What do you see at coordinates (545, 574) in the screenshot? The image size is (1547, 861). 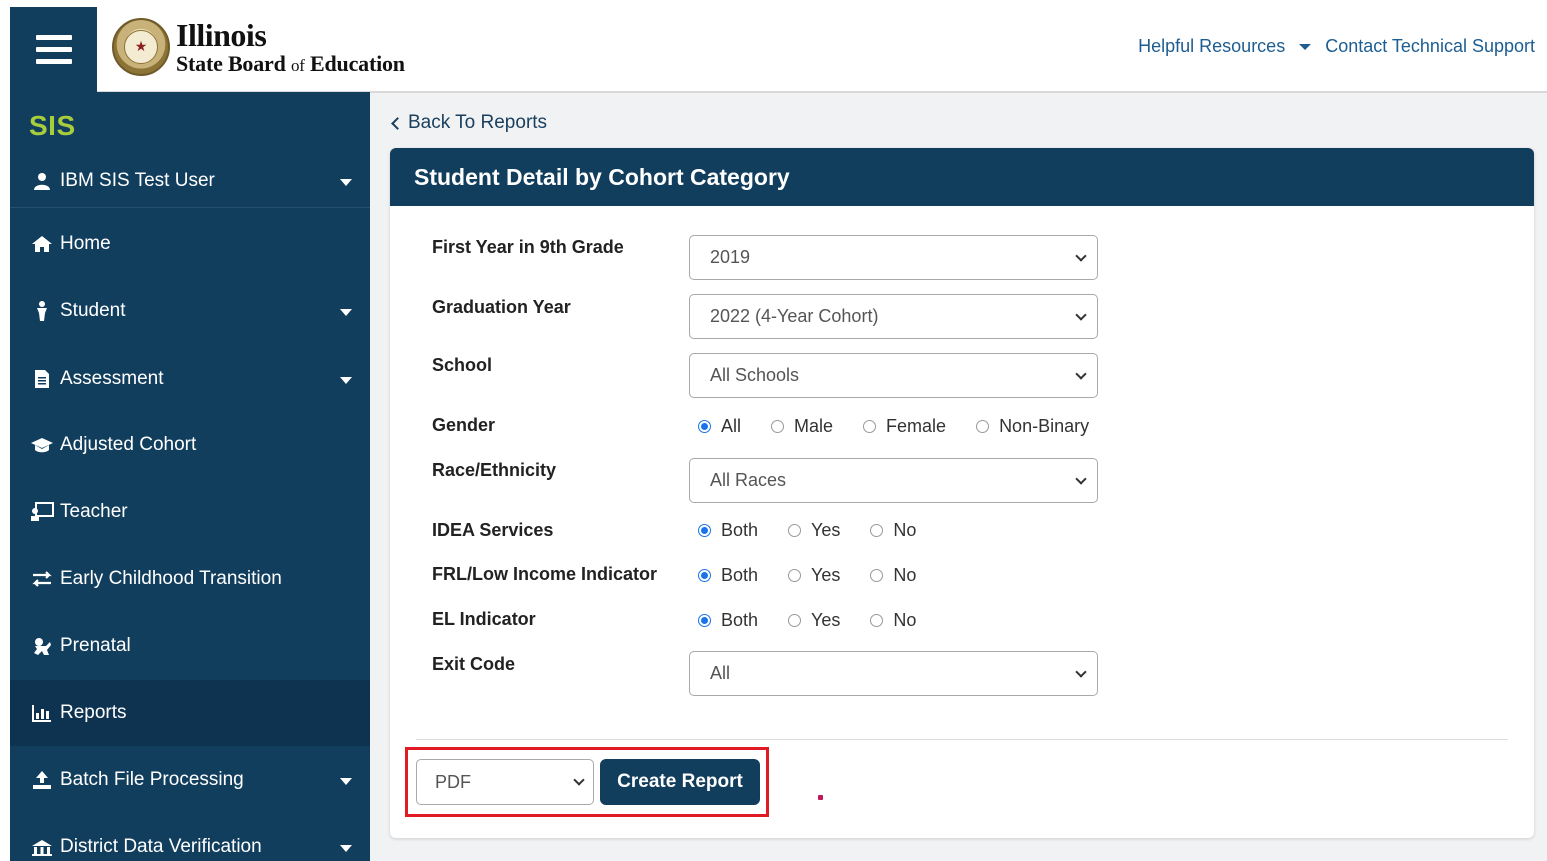 I see `frl-label: FRL/Low Income Indicator` at bounding box center [545, 574].